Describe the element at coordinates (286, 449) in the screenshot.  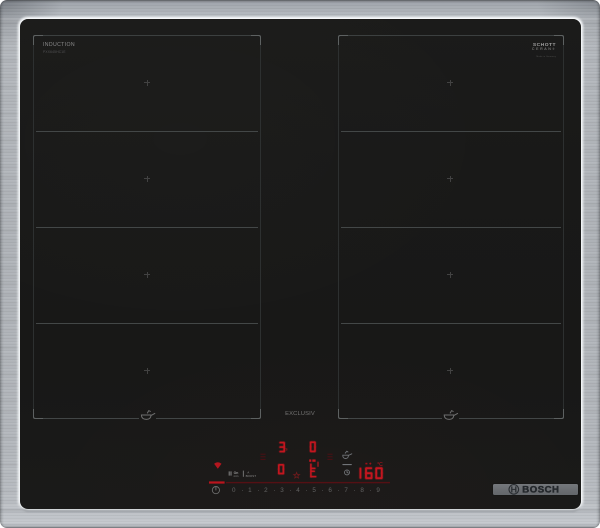
I see `svg-text: s` at that location.